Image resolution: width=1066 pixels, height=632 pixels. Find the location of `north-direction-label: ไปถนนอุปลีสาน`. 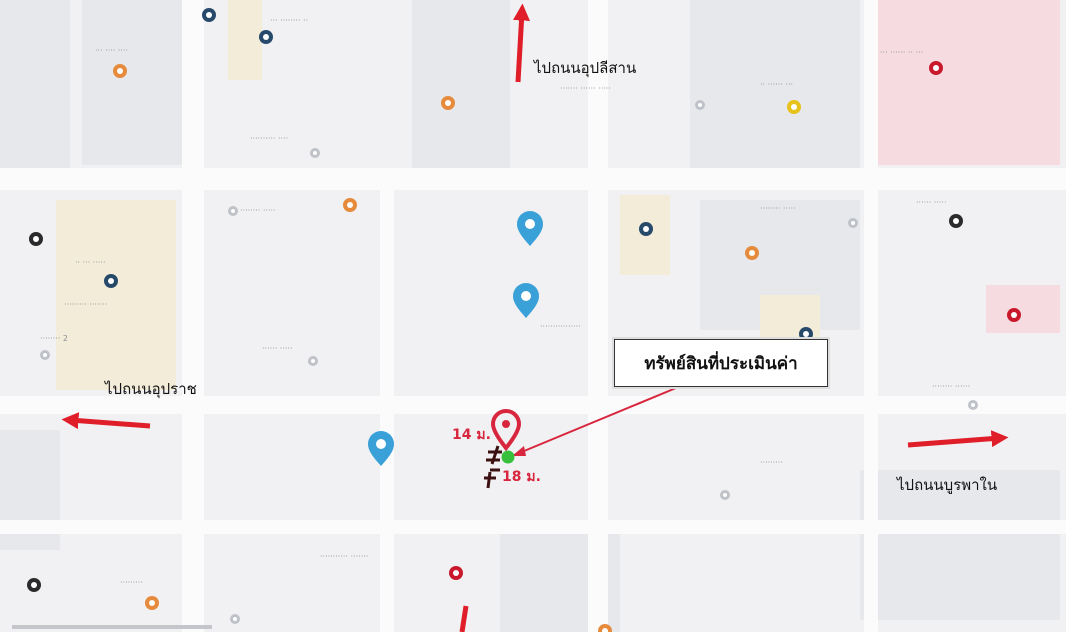

north-direction-label: ไปถนนอุปลีสาน is located at coordinates (585, 68).